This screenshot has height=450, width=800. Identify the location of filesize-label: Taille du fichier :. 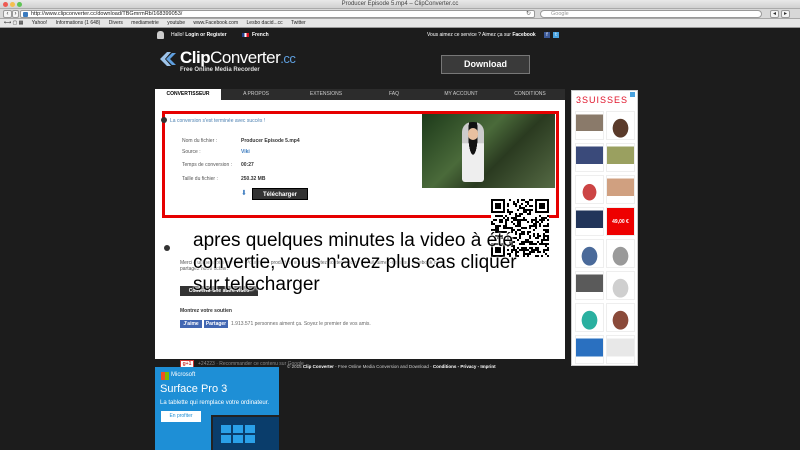
(200, 179).